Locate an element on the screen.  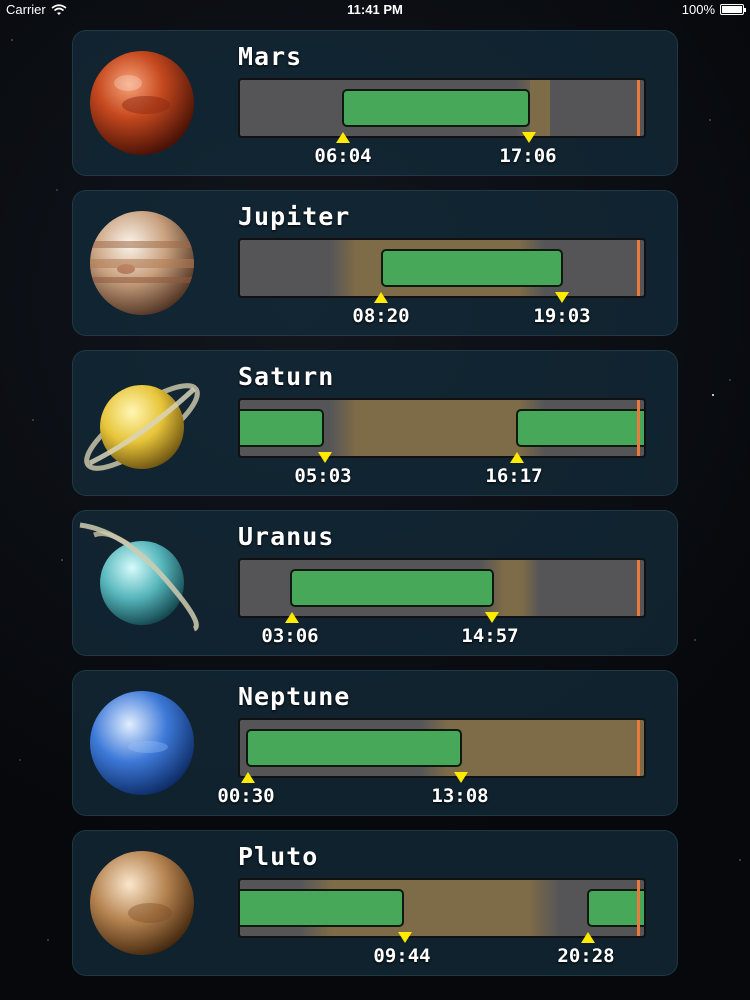
clock-label: 11:41 PM is located at coordinates (375, 9).